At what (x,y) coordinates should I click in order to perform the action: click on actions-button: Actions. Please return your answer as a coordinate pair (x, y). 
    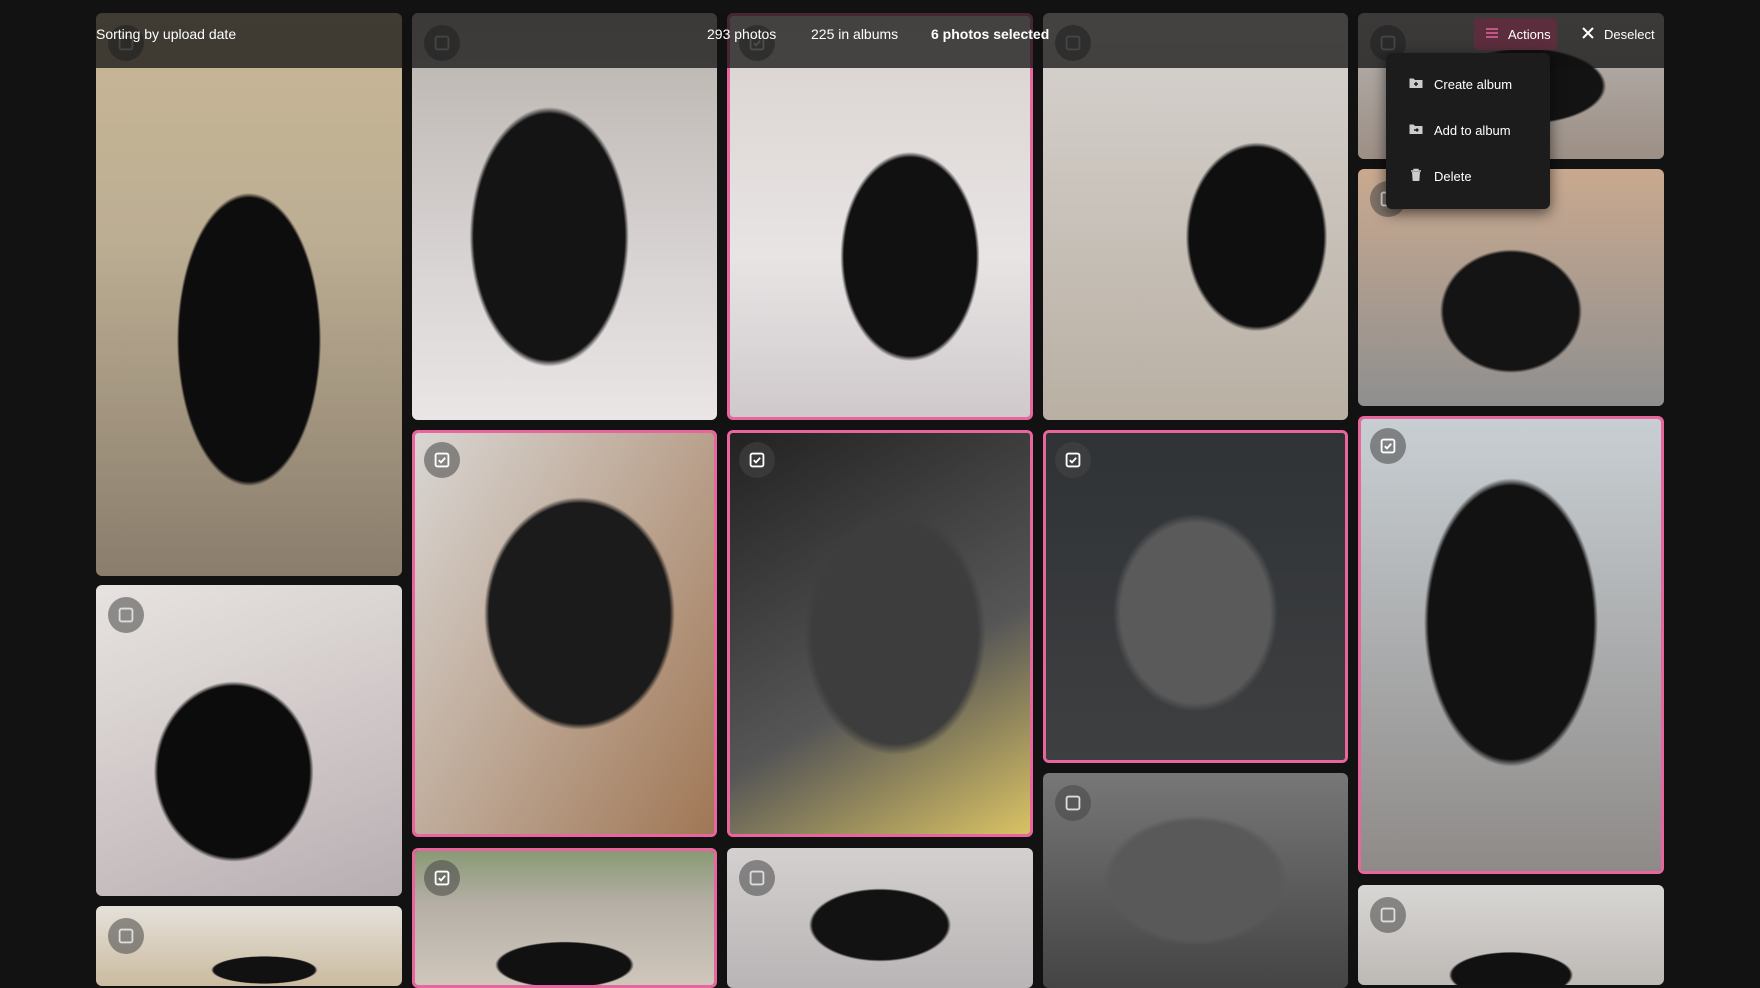
    Looking at the image, I should click on (1515, 34).